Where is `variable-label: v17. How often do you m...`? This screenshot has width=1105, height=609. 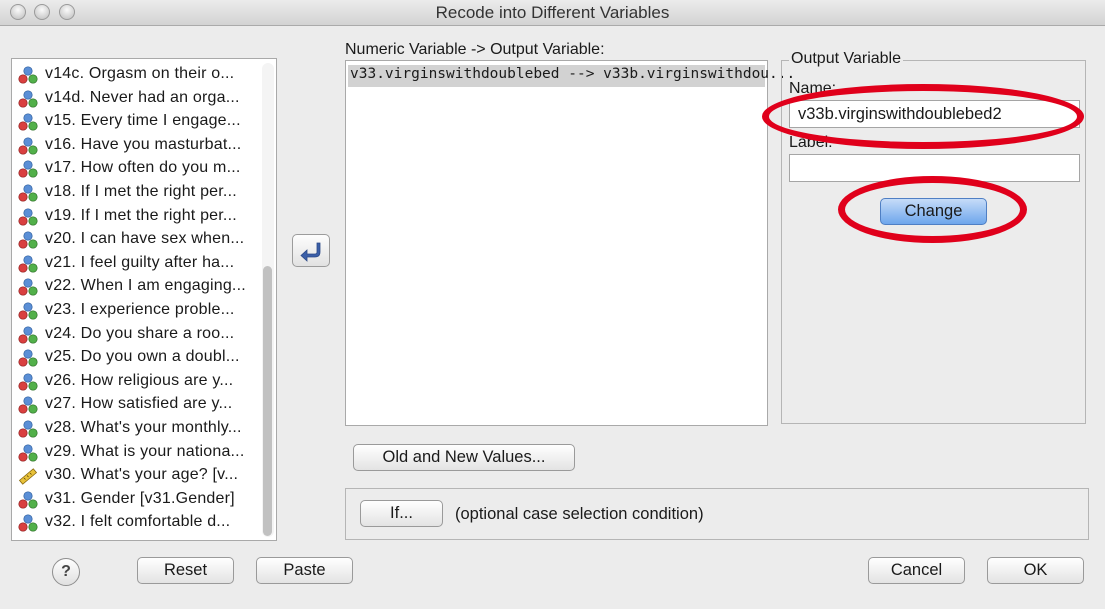 variable-label: v17. How often do you m... is located at coordinates (143, 168).